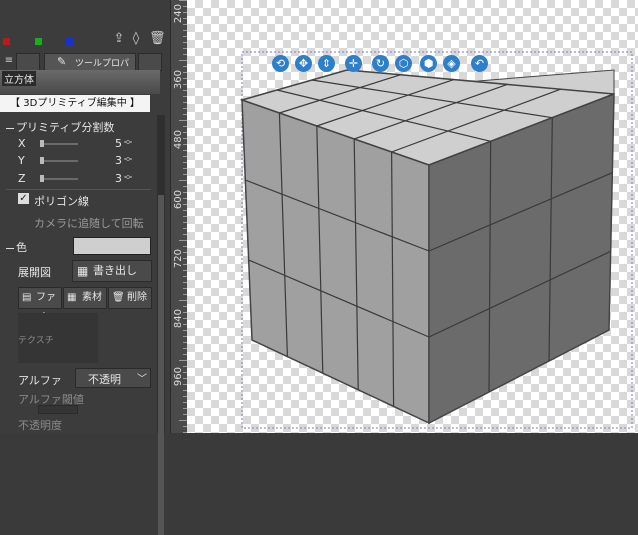  Describe the element at coordinates (403, 63) in the screenshot. I see `object-rotate-icon: ⬡` at that location.